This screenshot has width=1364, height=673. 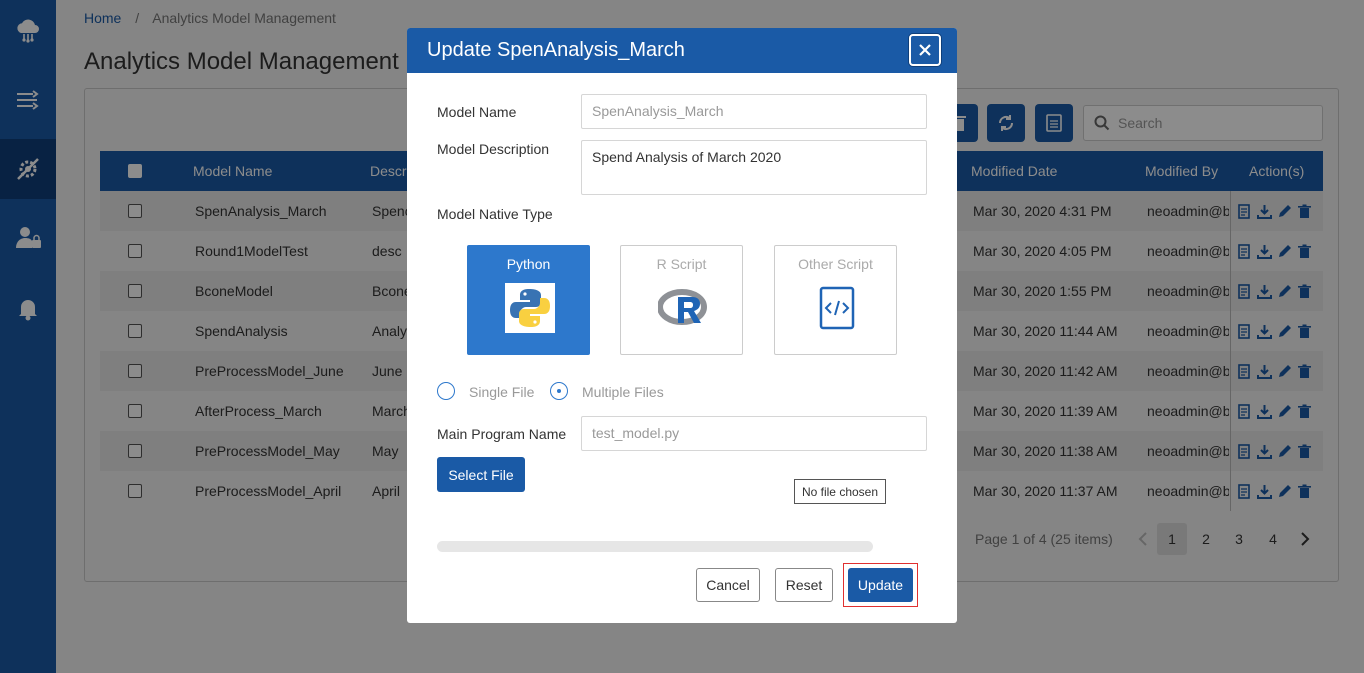 I want to click on python-logo-icon, so click(x=530, y=308).